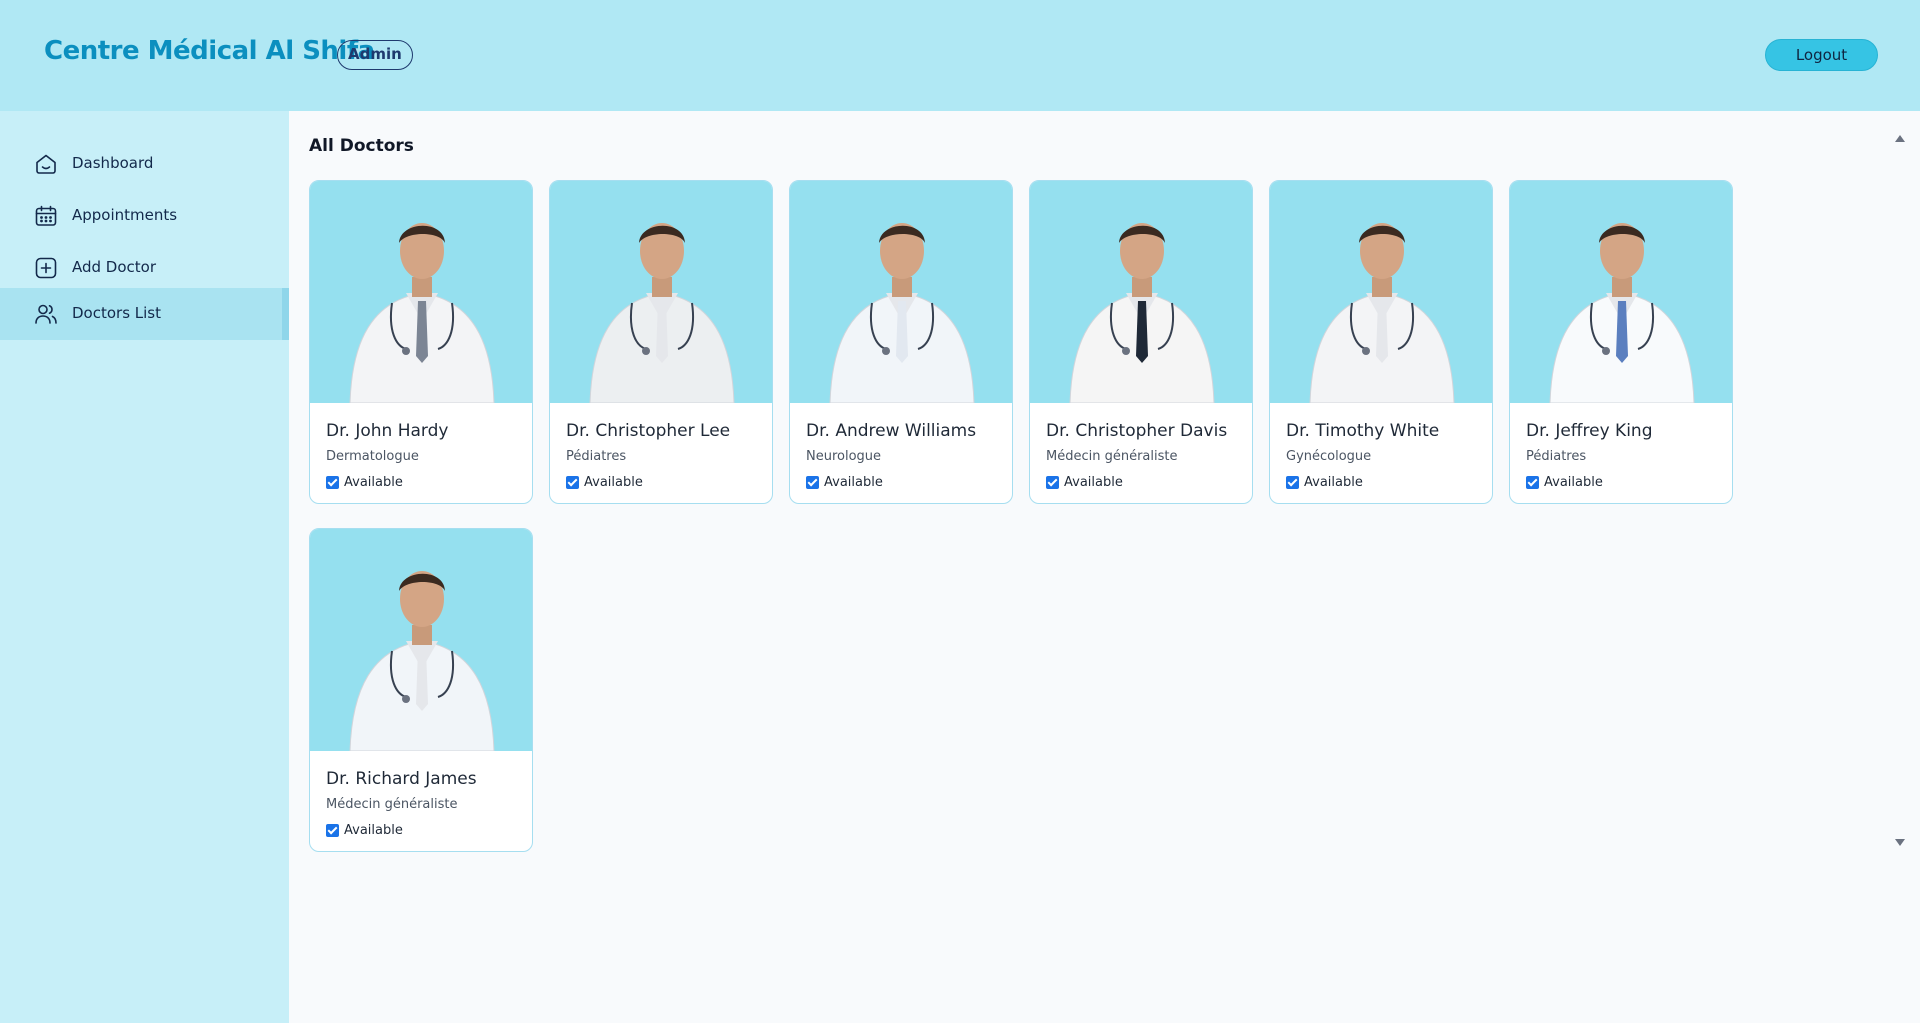 The image size is (1920, 1023). I want to click on calendar-icon, so click(46, 216).